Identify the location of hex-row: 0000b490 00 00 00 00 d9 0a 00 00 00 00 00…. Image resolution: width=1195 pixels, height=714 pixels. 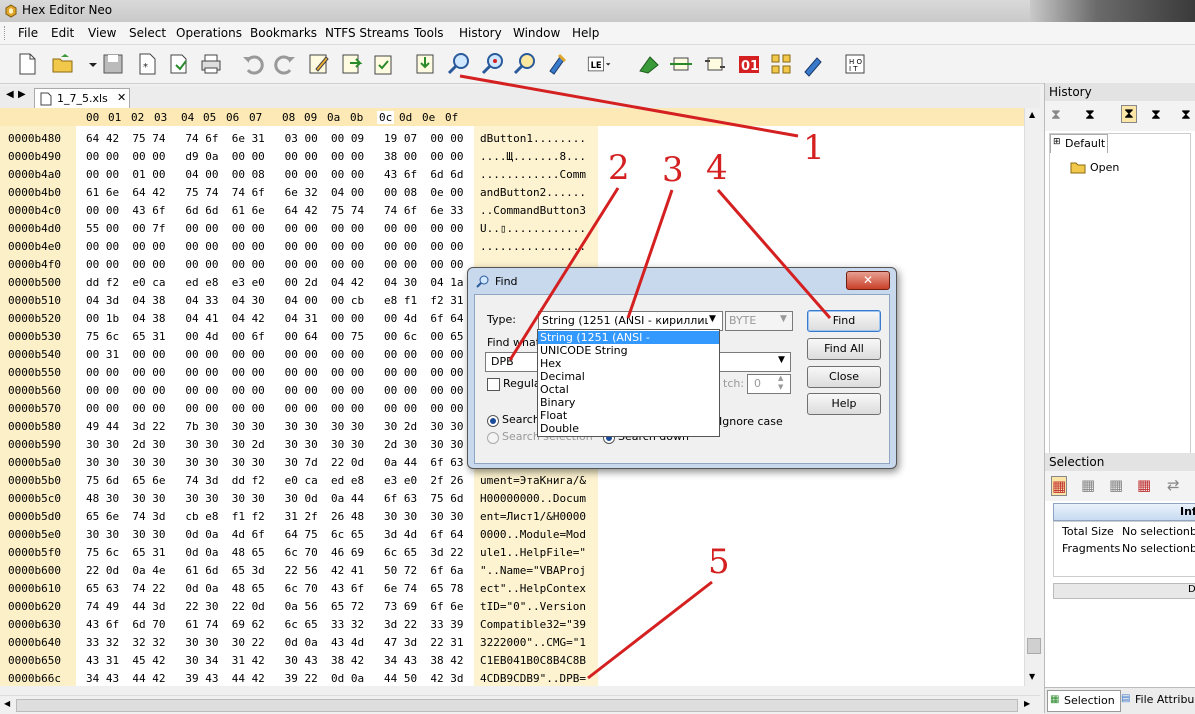
(512, 157).